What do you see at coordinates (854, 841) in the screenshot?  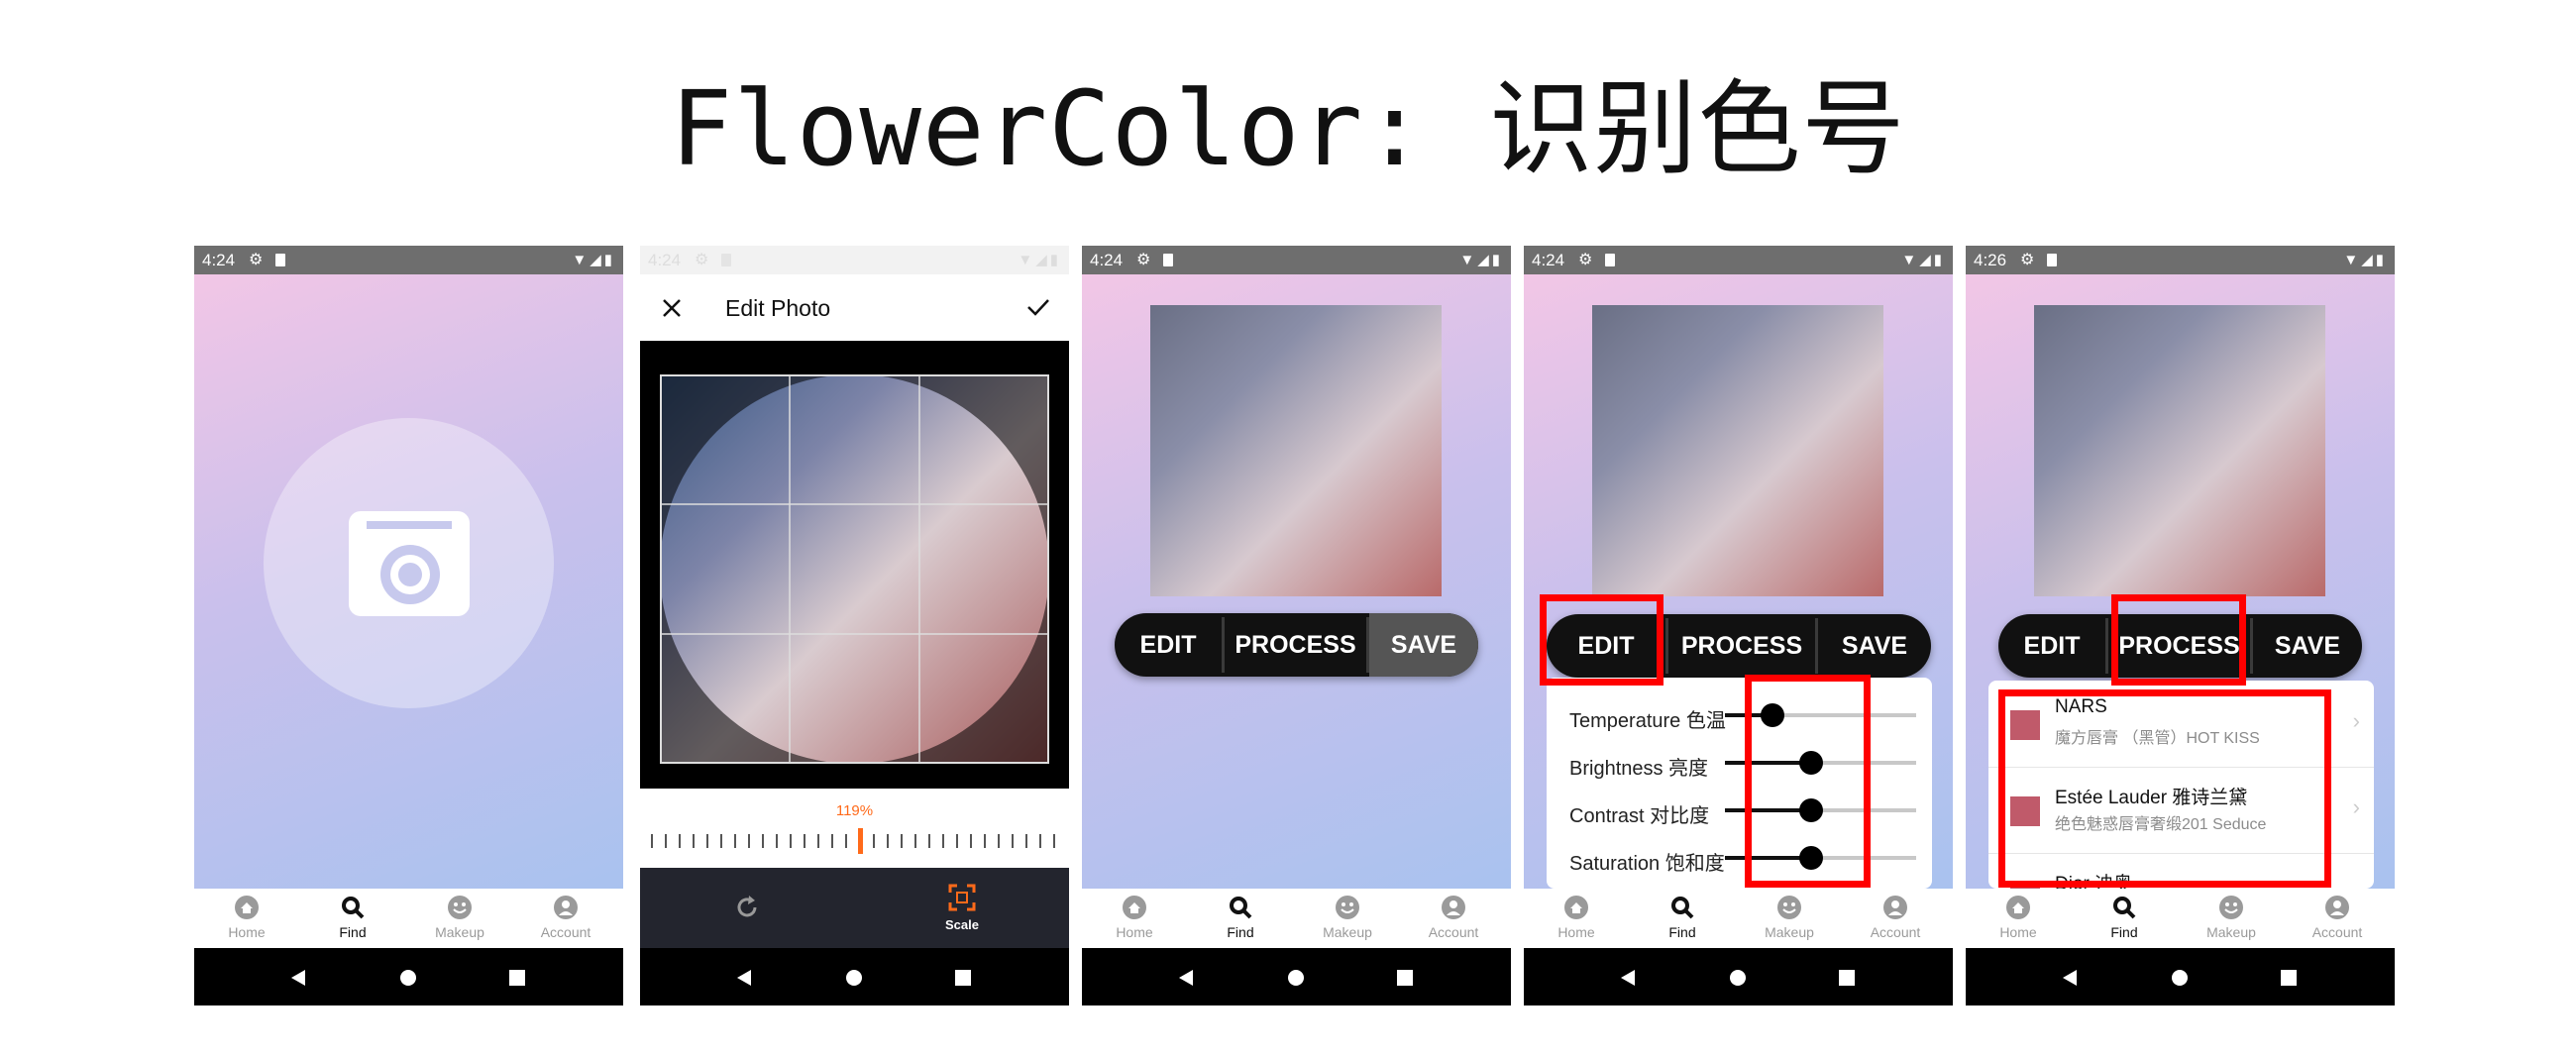 I see `zoom-ruler` at bounding box center [854, 841].